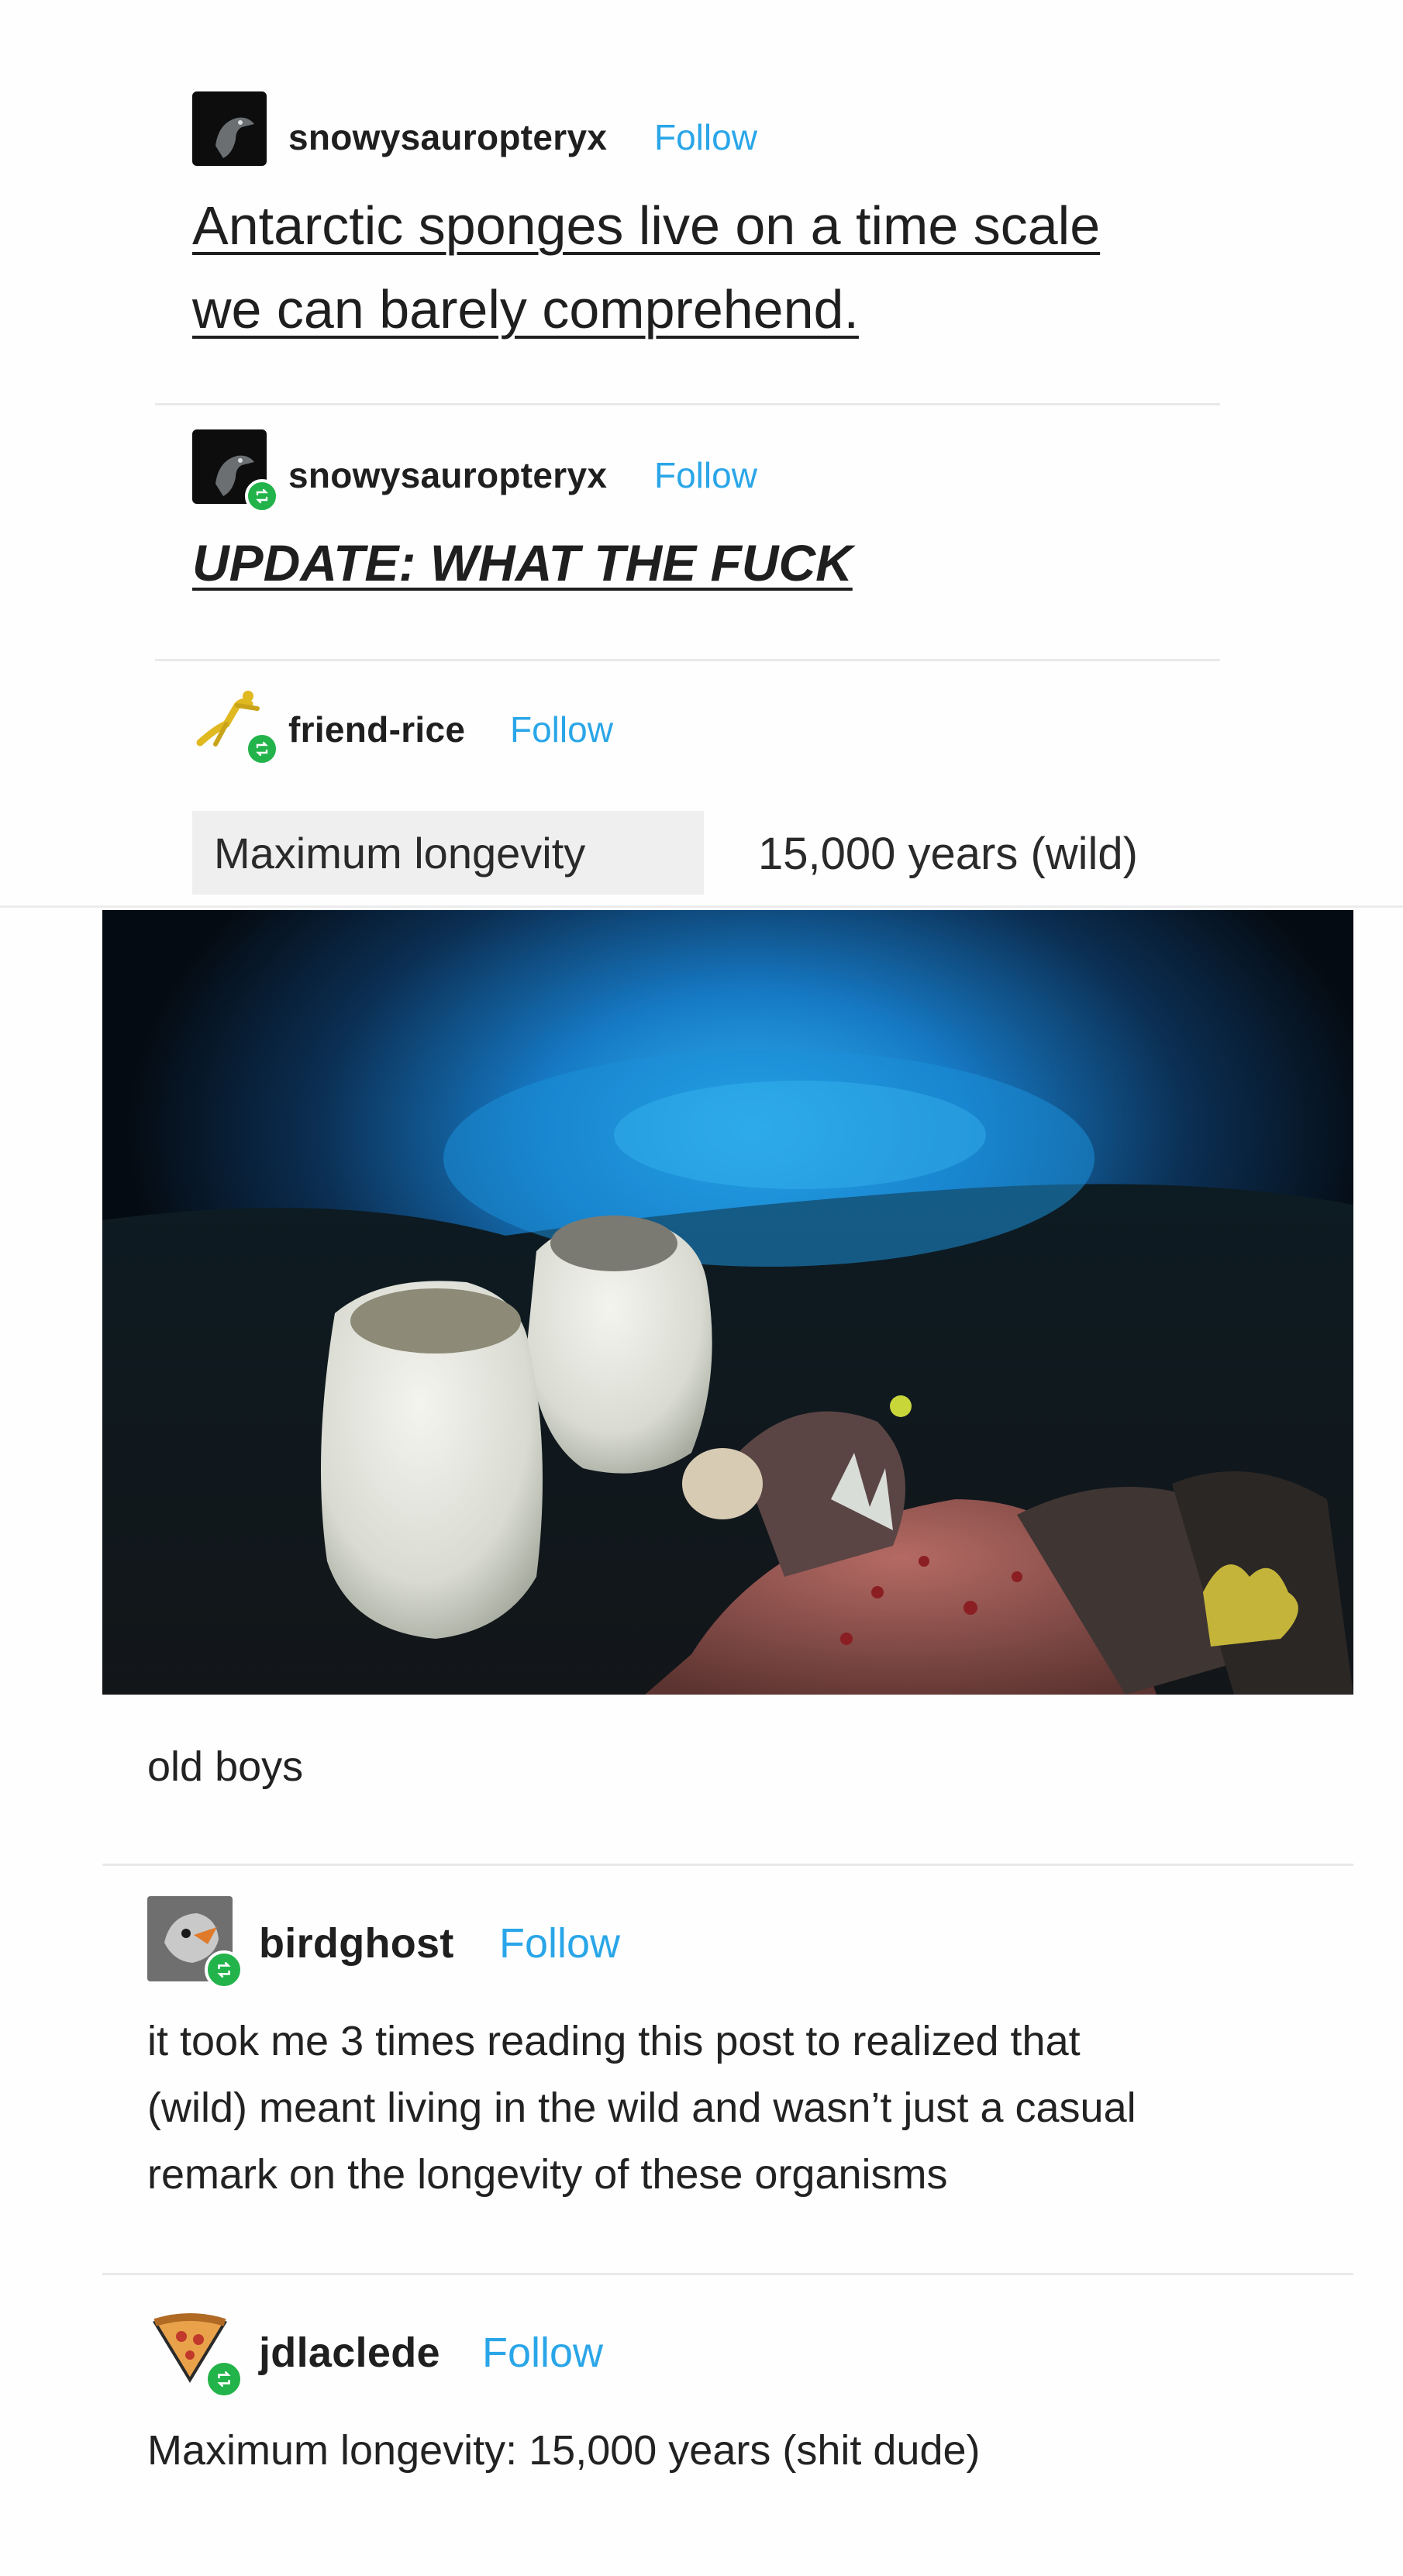  Describe the element at coordinates (948, 854) in the screenshot. I see `info-value: 15,000 years (wild)` at that location.